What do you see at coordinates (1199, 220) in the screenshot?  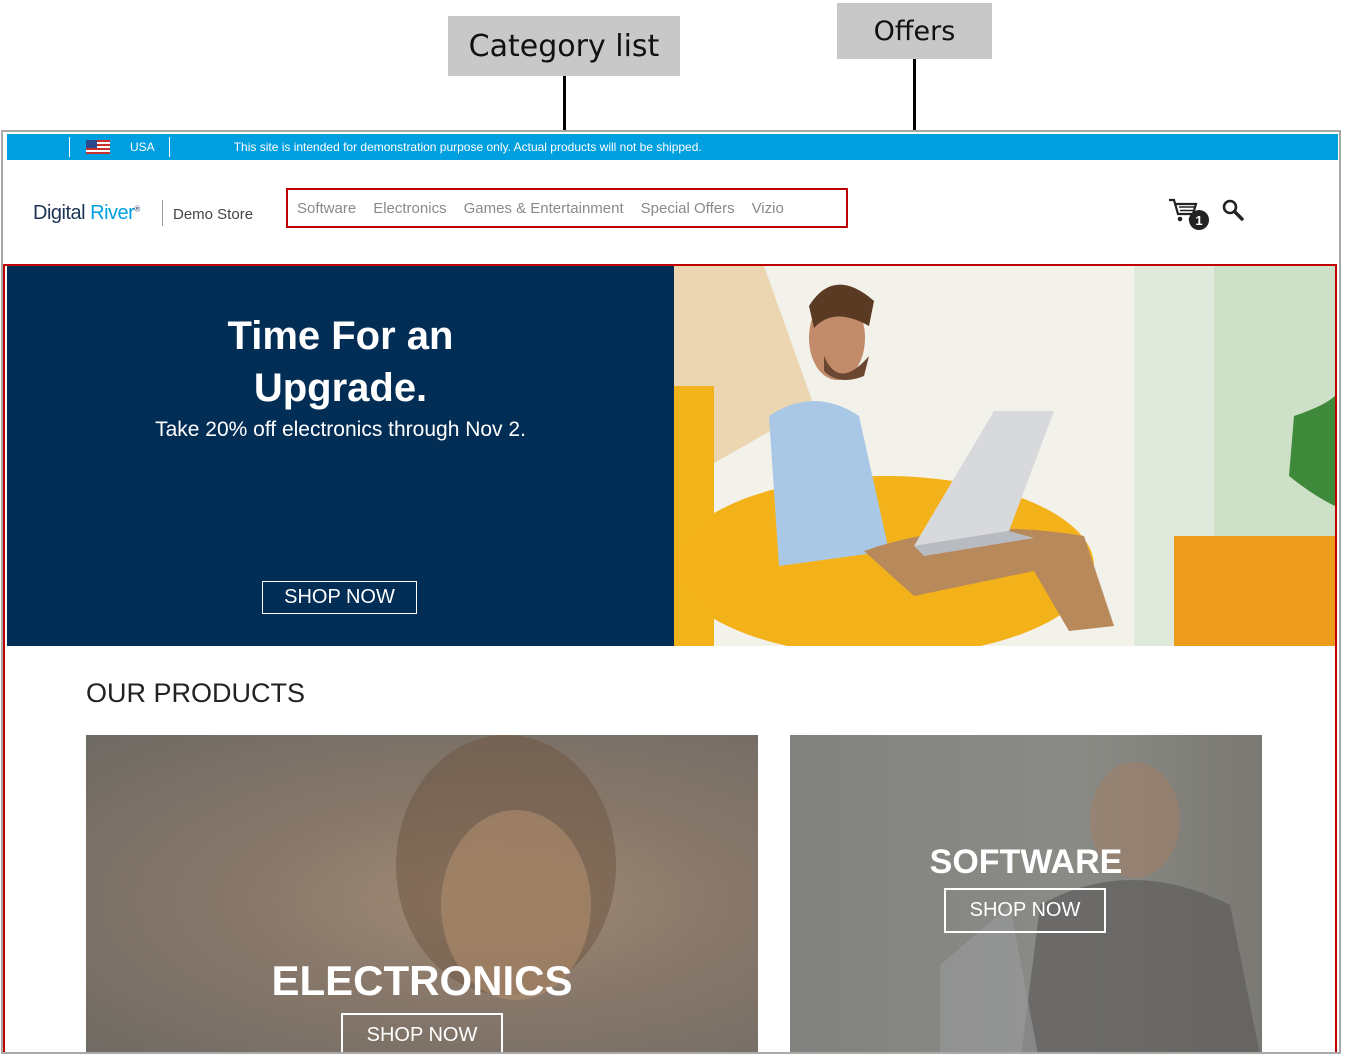 I see `cart-count-badge: 1` at bounding box center [1199, 220].